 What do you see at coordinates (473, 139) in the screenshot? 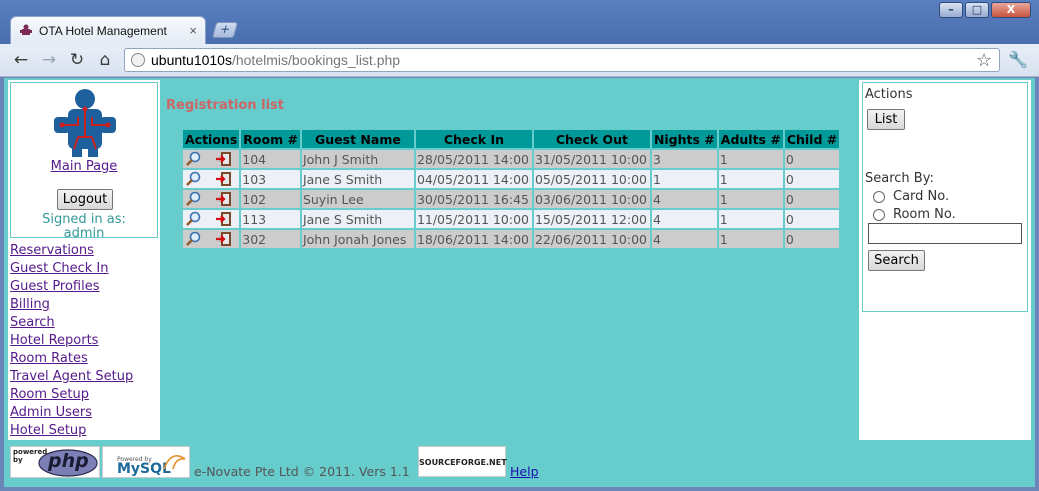
I see `column-header: Check In` at bounding box center [473, 139].